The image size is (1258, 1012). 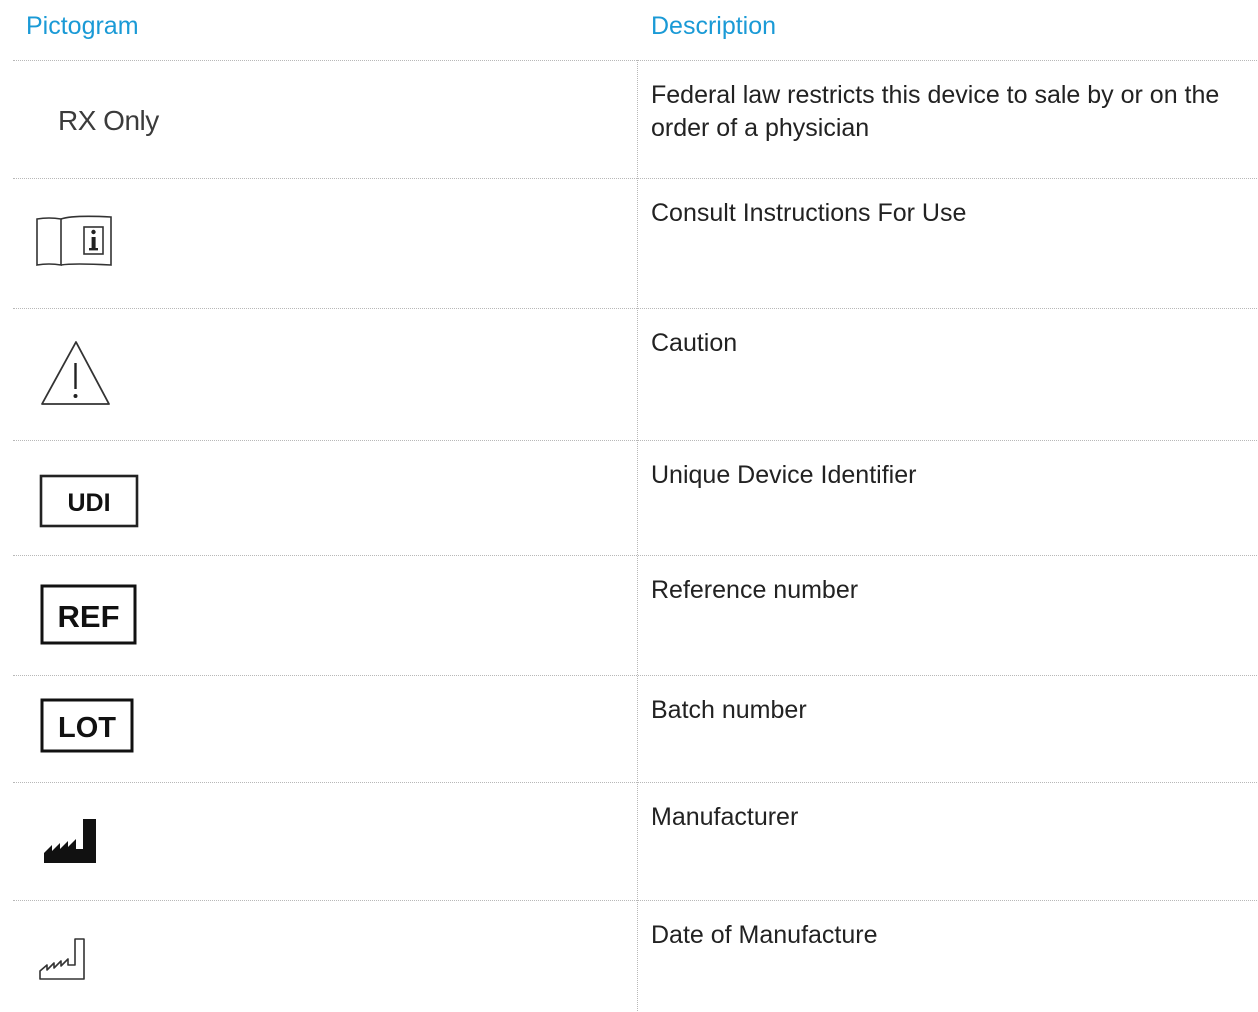 I want to click on header-description: Description, so click(x=714, y=26).